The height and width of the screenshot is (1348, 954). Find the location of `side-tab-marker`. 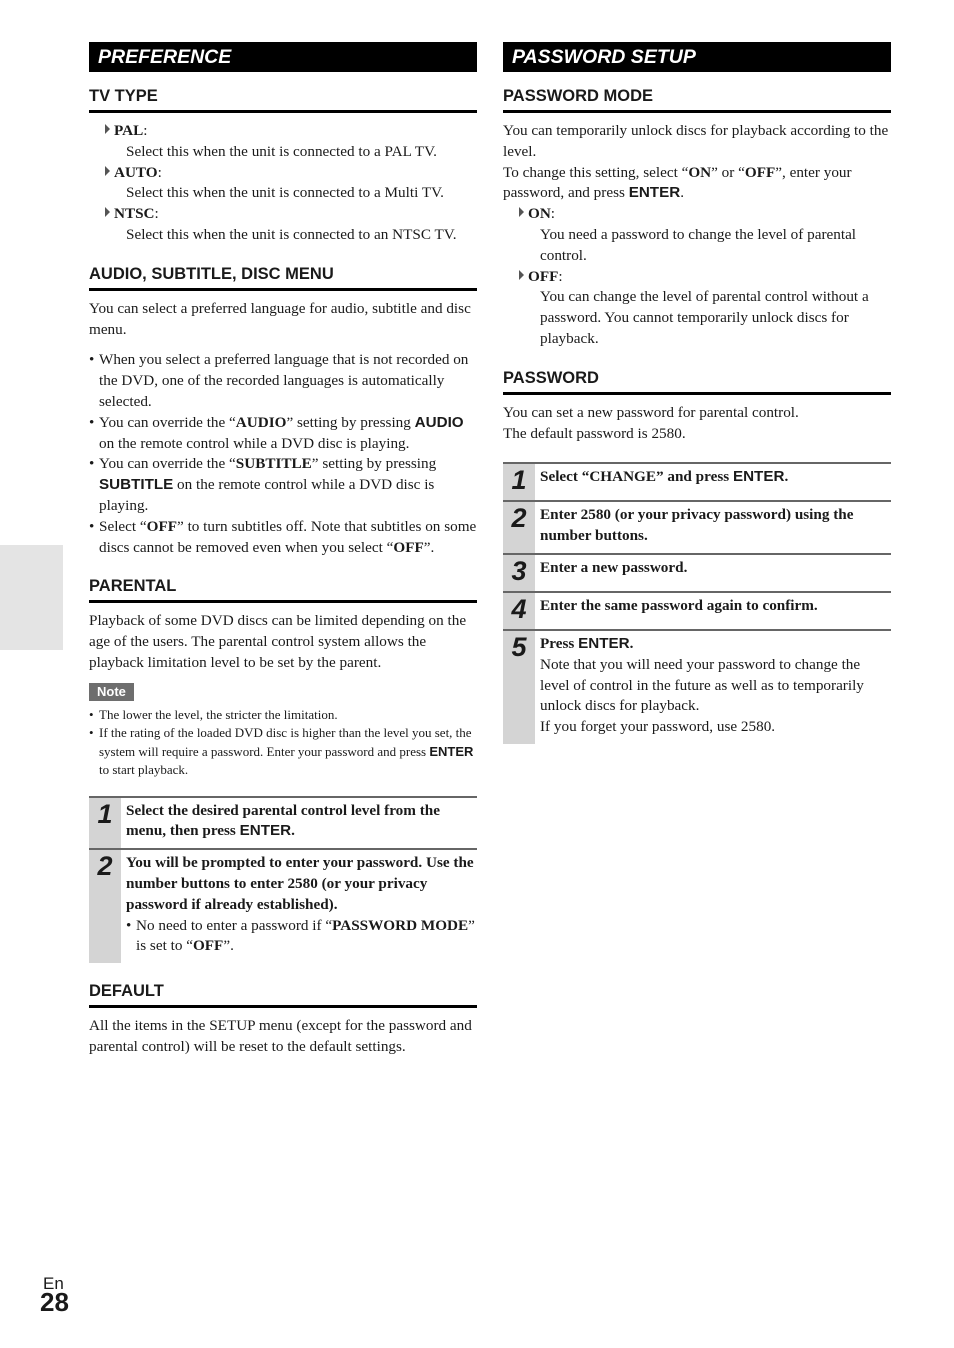

side-tab-marker is located at coordinates (31, 597).